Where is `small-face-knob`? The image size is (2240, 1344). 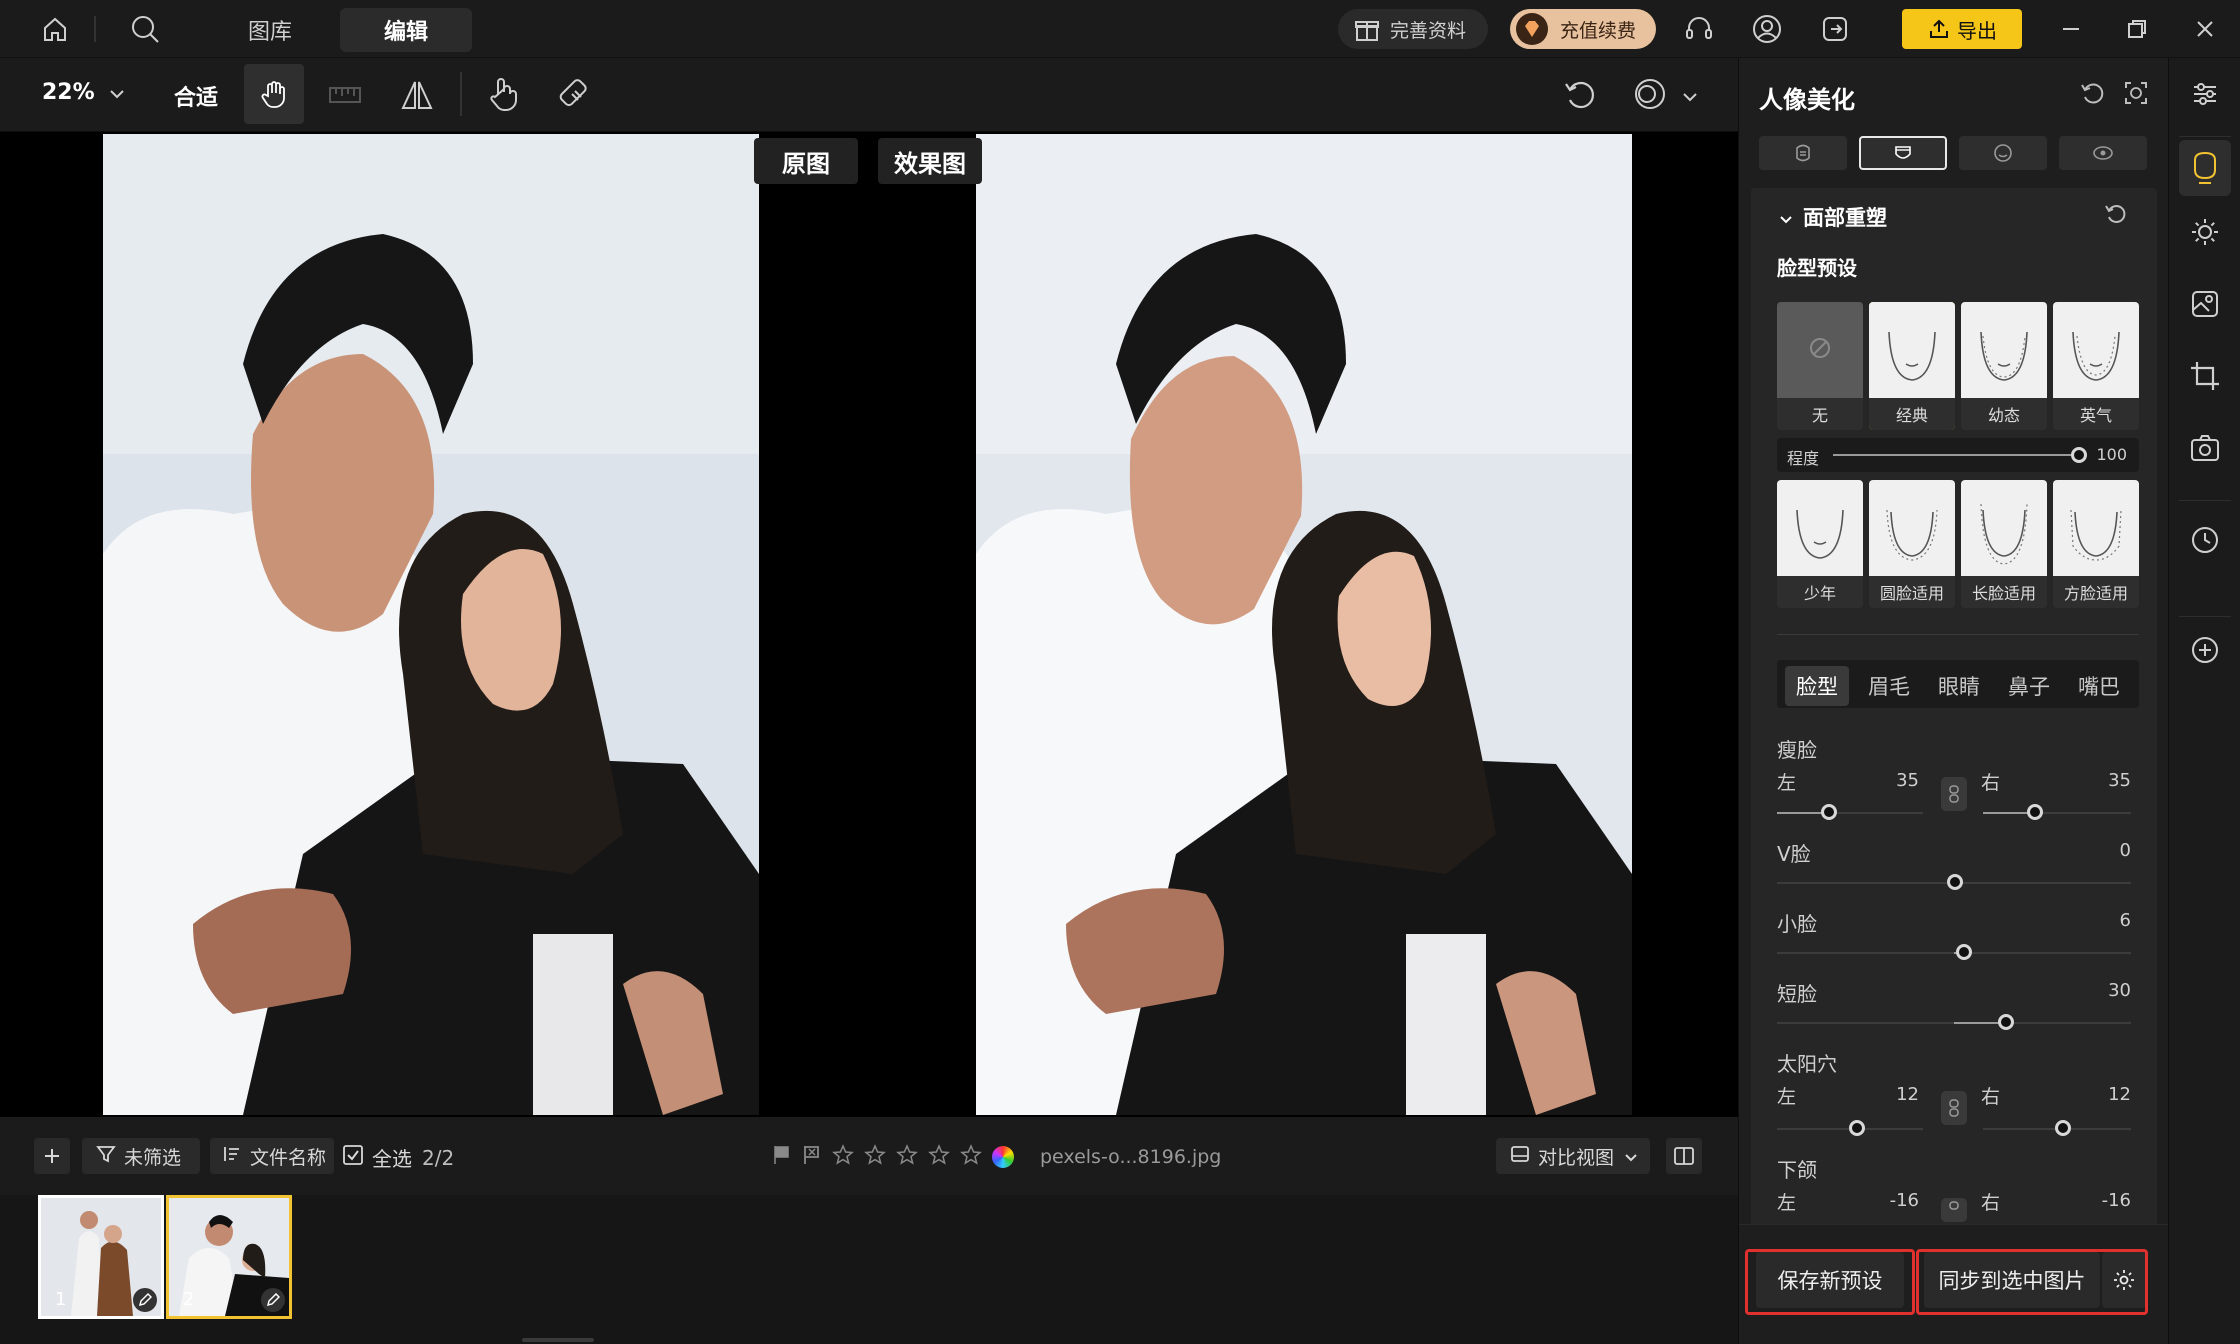
small-face-knob is located at coordinates (1964, 952).